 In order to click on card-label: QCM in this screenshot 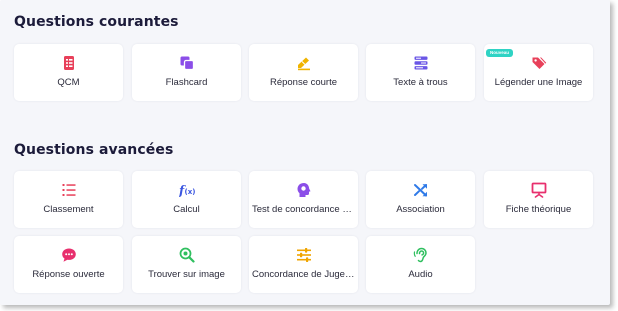, I will do `click(68, 82)`.